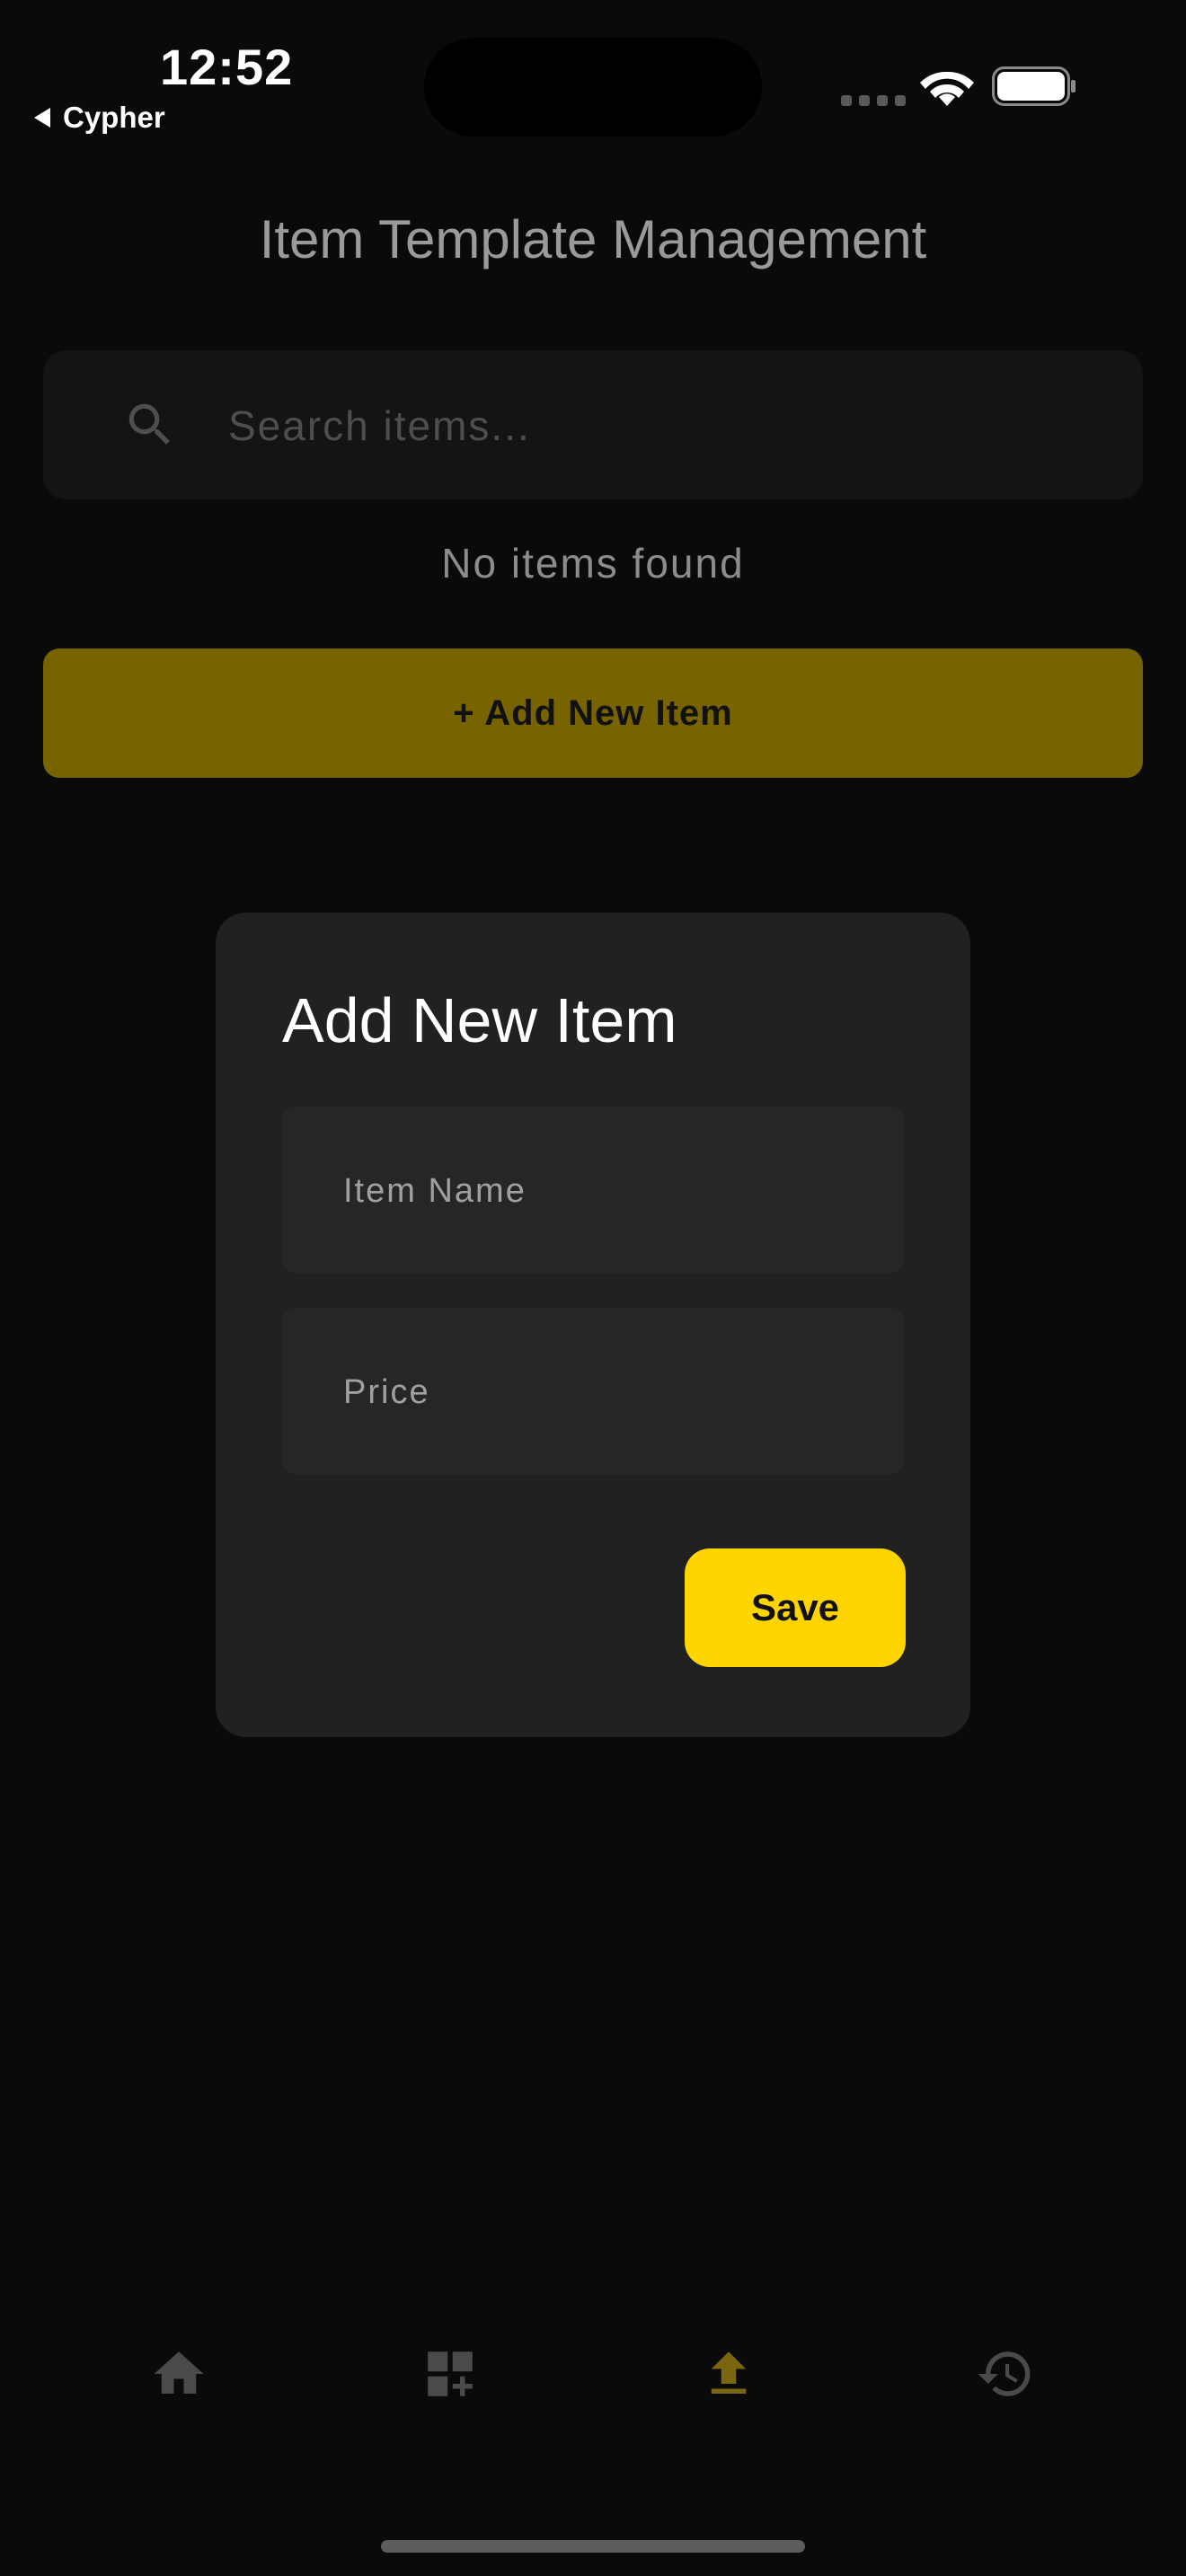 This screenshot has height=2576, width=1186. Describe the element at coordinates (795, 1607) in the screenshot. I see `save-button: Save` at that location.